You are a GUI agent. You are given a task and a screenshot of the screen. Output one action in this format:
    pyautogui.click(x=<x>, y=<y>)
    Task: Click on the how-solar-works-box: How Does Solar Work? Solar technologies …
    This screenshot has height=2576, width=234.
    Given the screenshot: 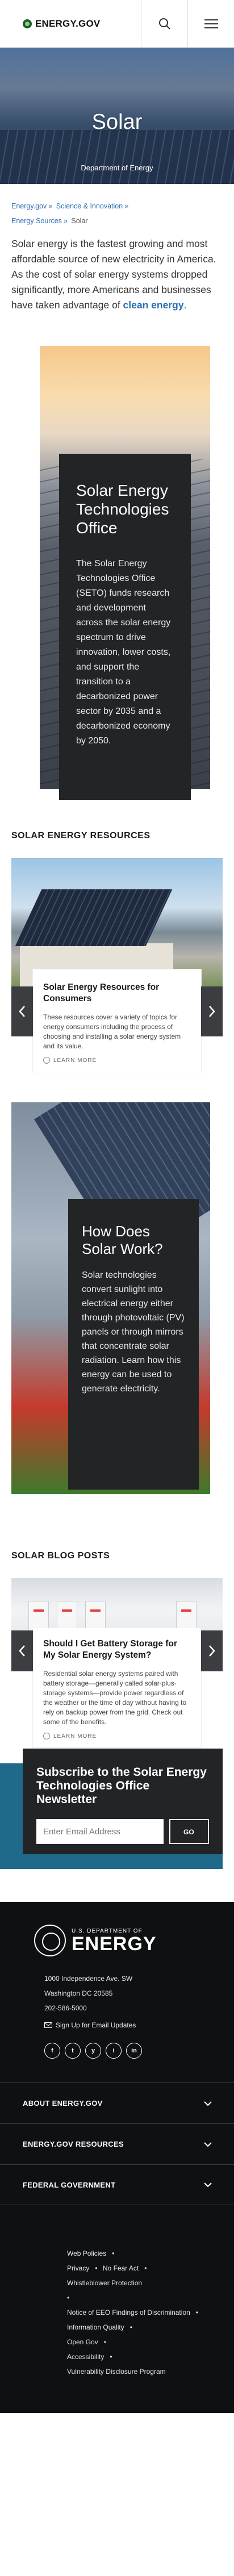 What is the action you would take?
    pyautogui.click(x=133, y=1344)
    